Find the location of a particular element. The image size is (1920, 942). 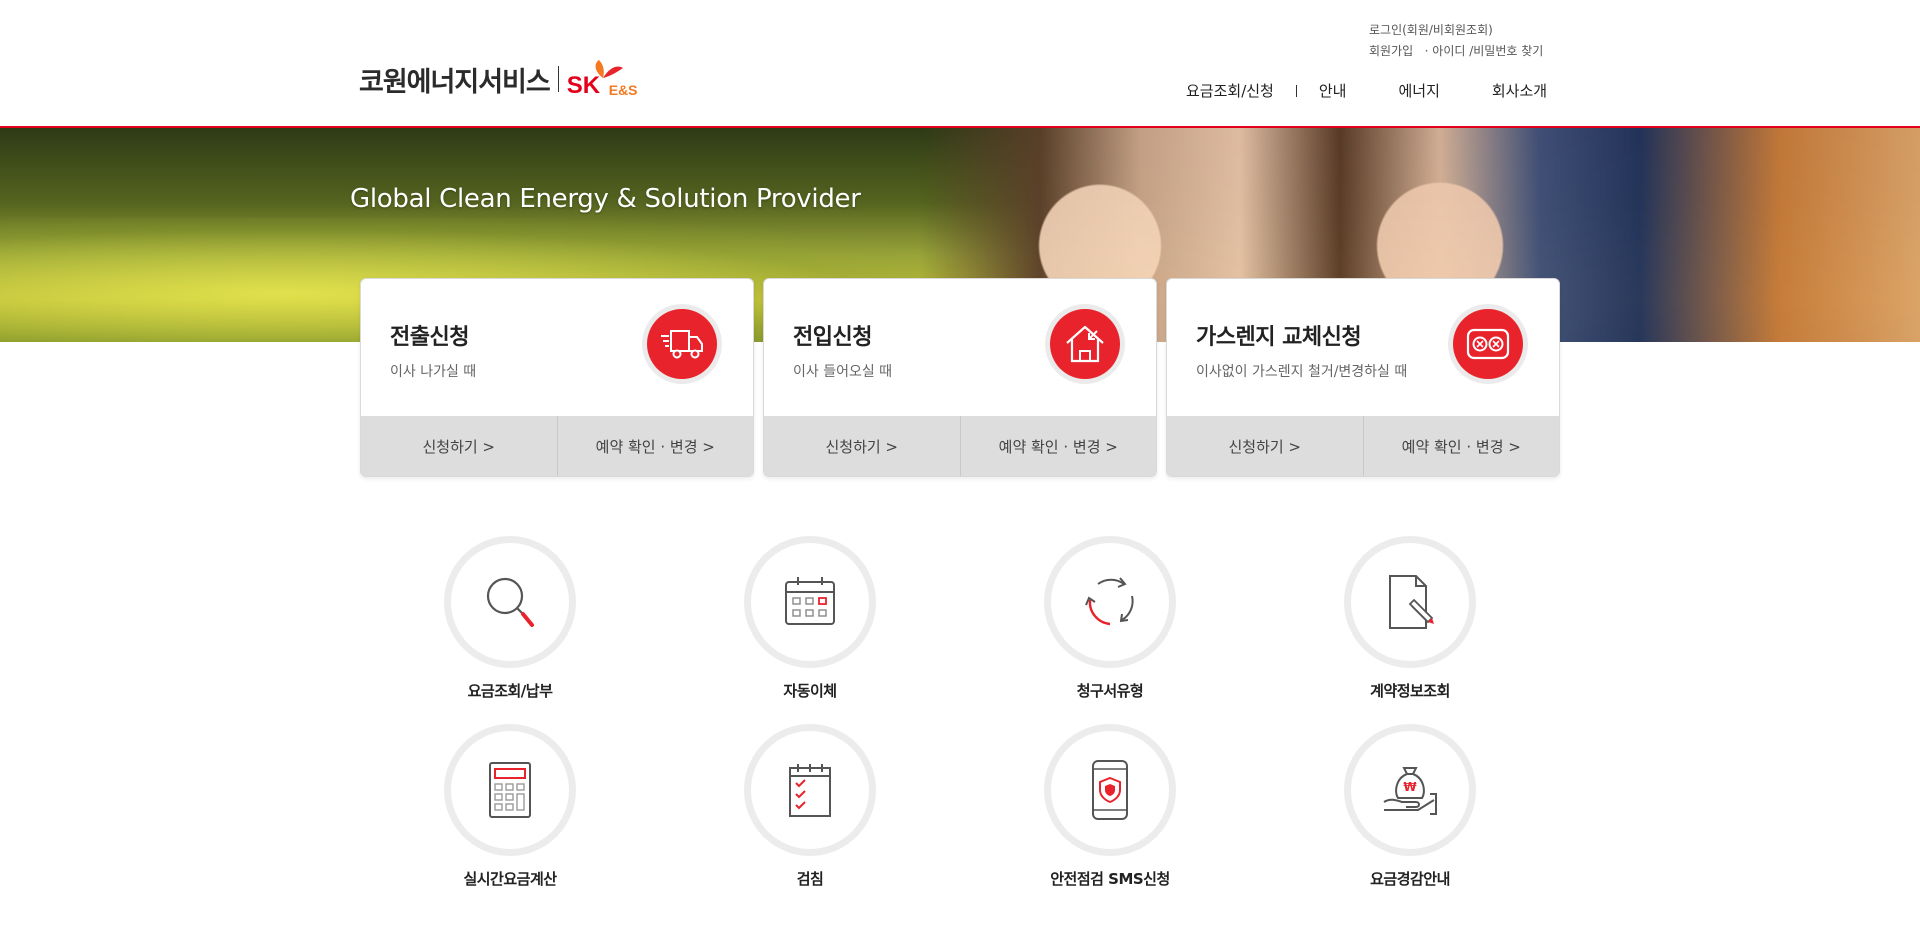

quick-menu-label: 계약정보조회 is located at coordinates (1410, 691).